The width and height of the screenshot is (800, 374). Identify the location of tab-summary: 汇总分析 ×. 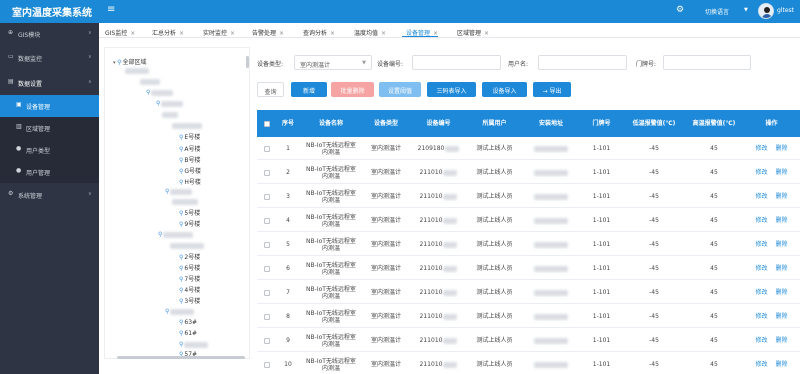
(166, 31).